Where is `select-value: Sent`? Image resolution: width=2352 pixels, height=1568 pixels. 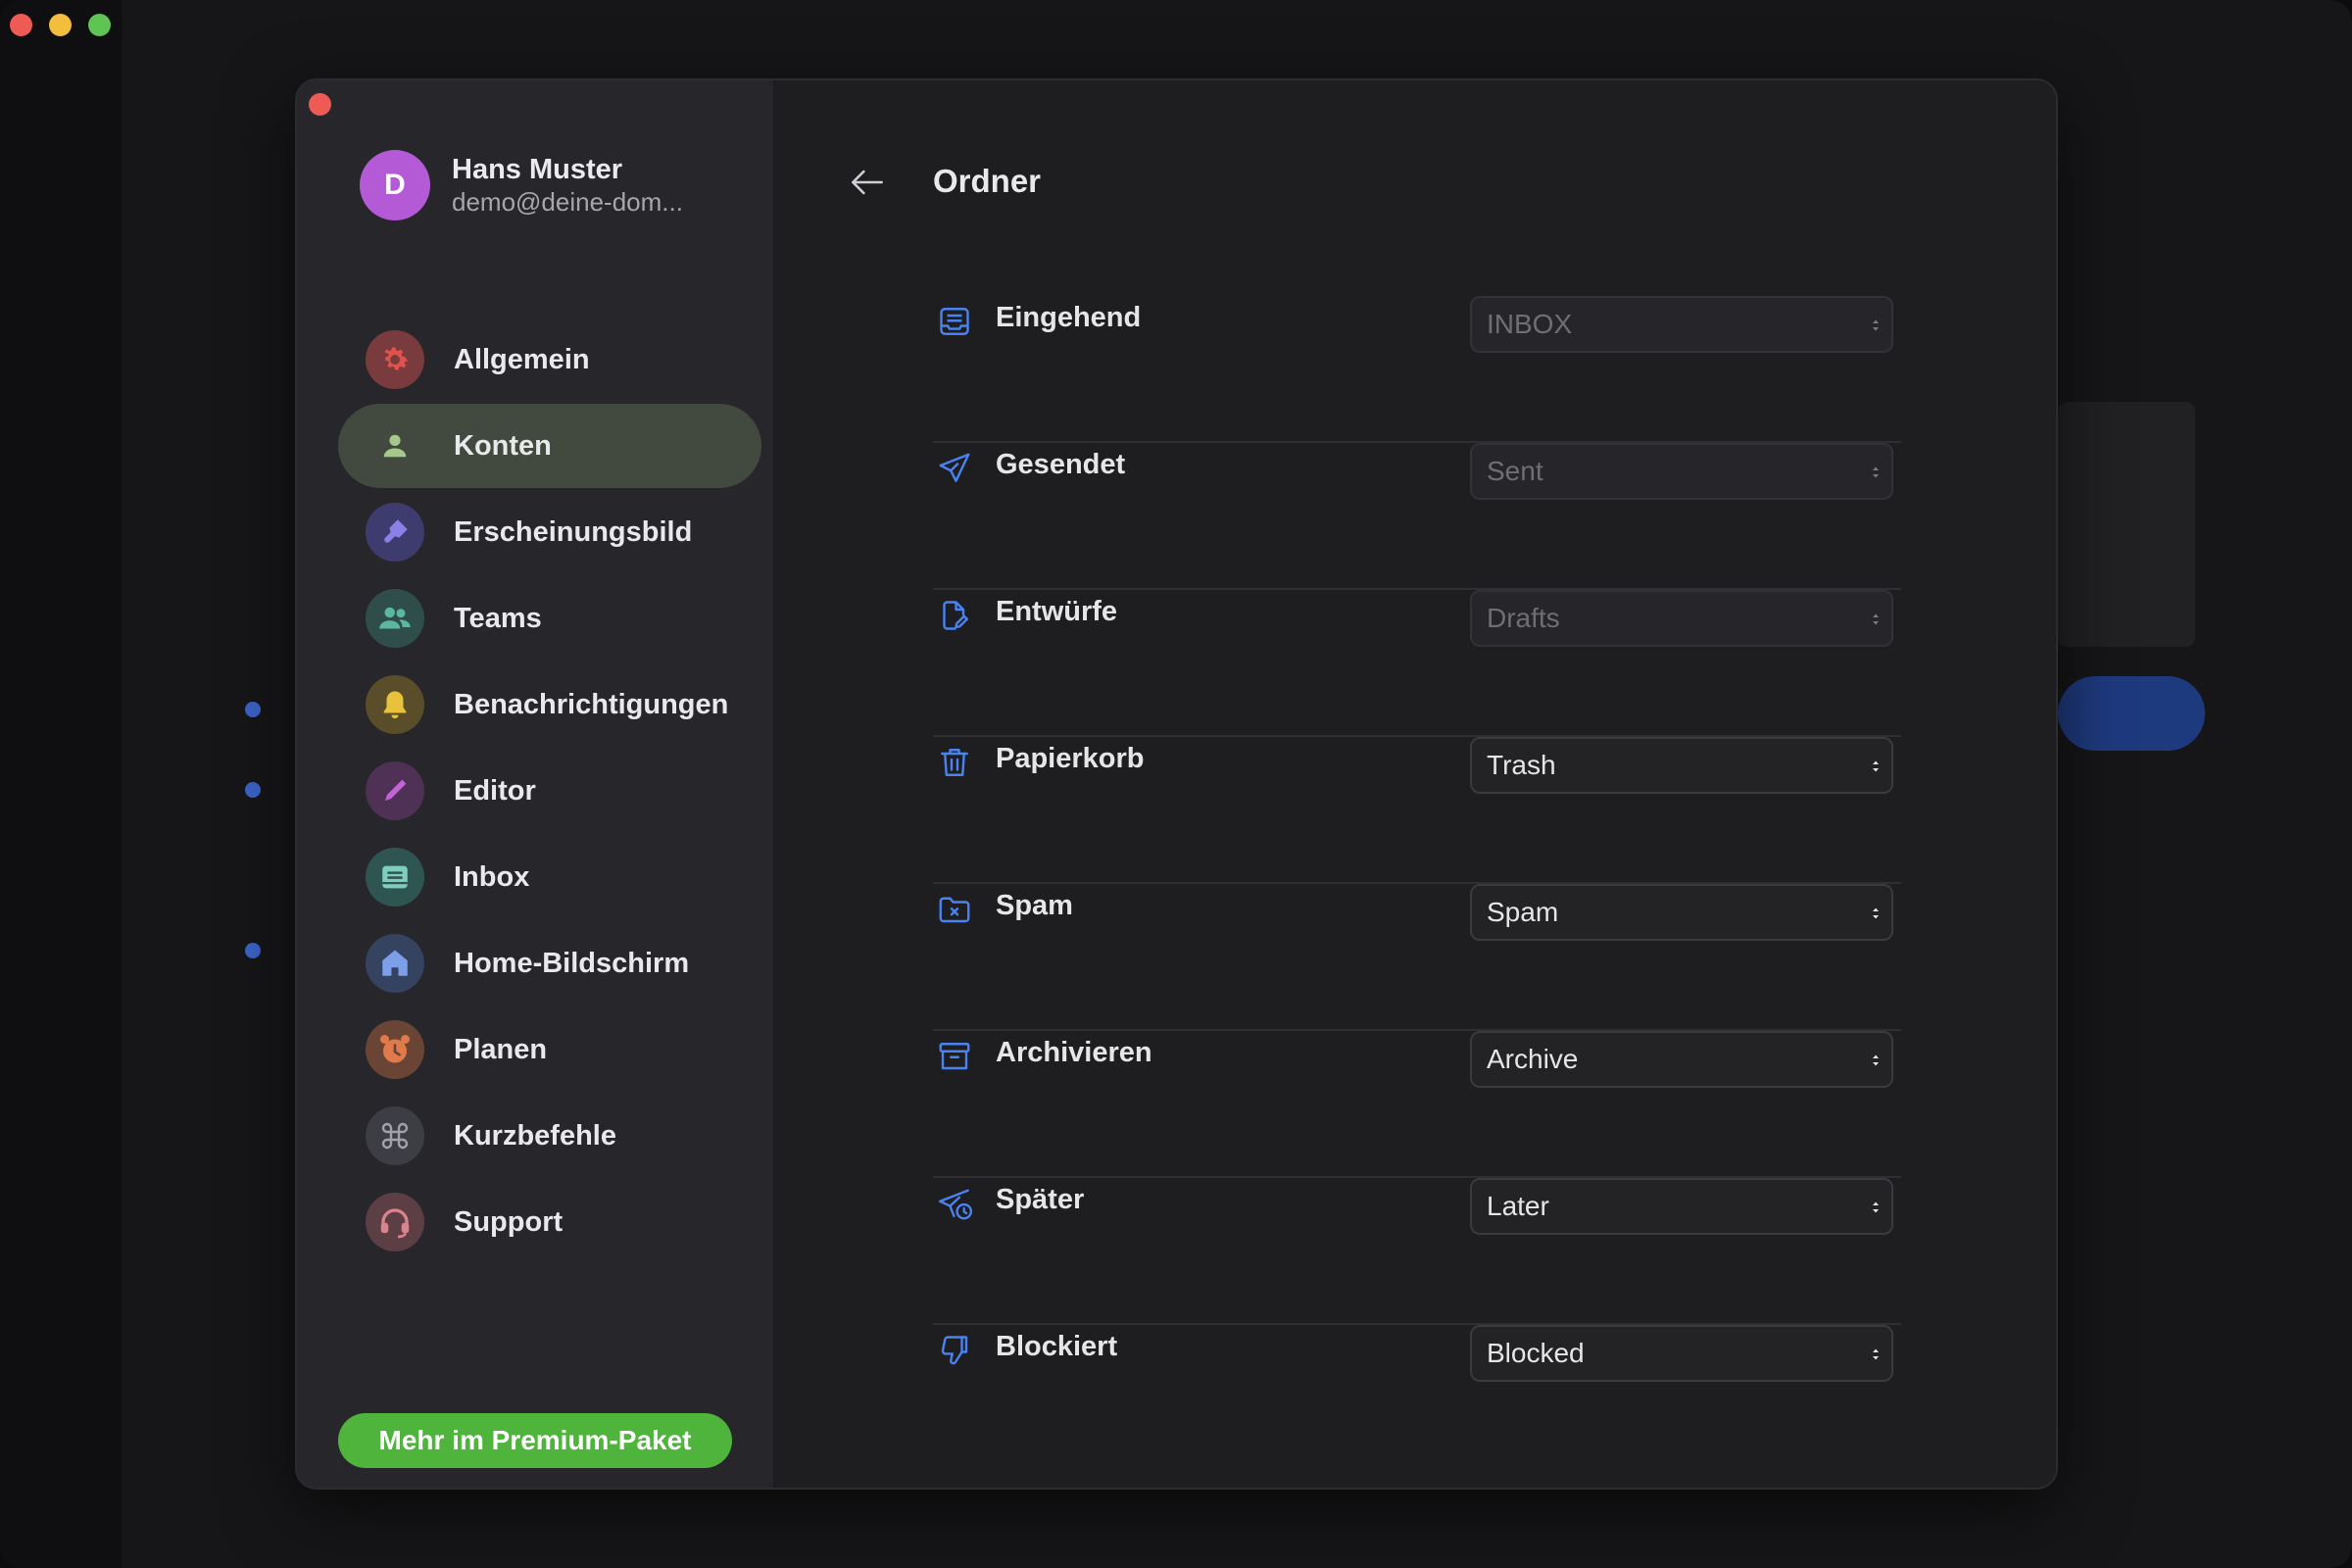
select-value: Sent is located at coordinates (1515, 471).